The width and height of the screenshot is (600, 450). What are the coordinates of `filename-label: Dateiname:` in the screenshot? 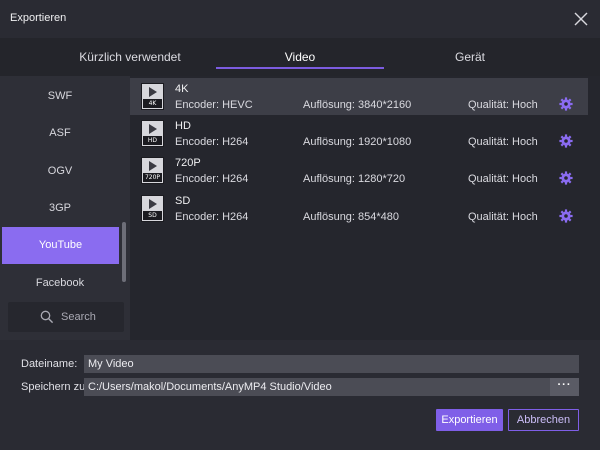 It's located at (49, 364).